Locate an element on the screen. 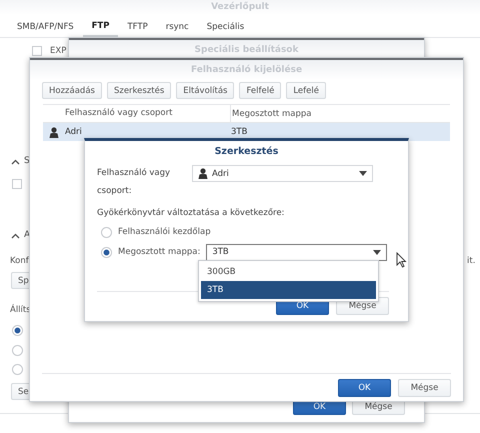 This screenshot has height=433, width=480. field-label: Felhasználó vagy csoport: is located at coordinates (134, 182).